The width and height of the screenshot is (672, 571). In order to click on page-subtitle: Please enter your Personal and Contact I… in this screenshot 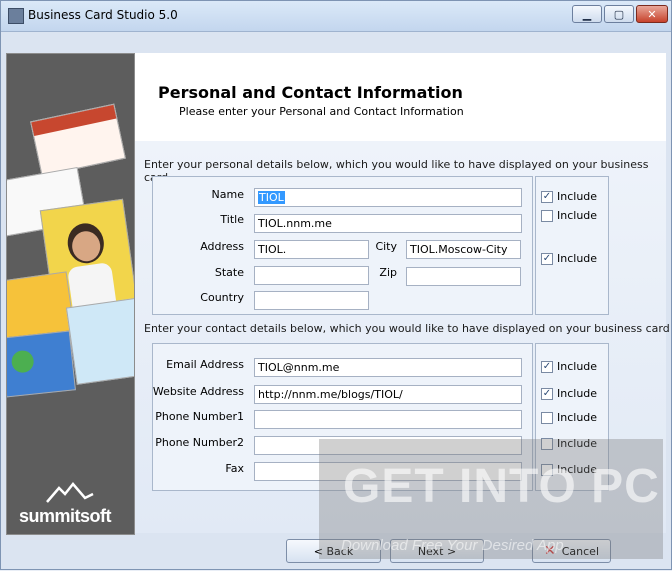, I will do `click(321, 111)`.